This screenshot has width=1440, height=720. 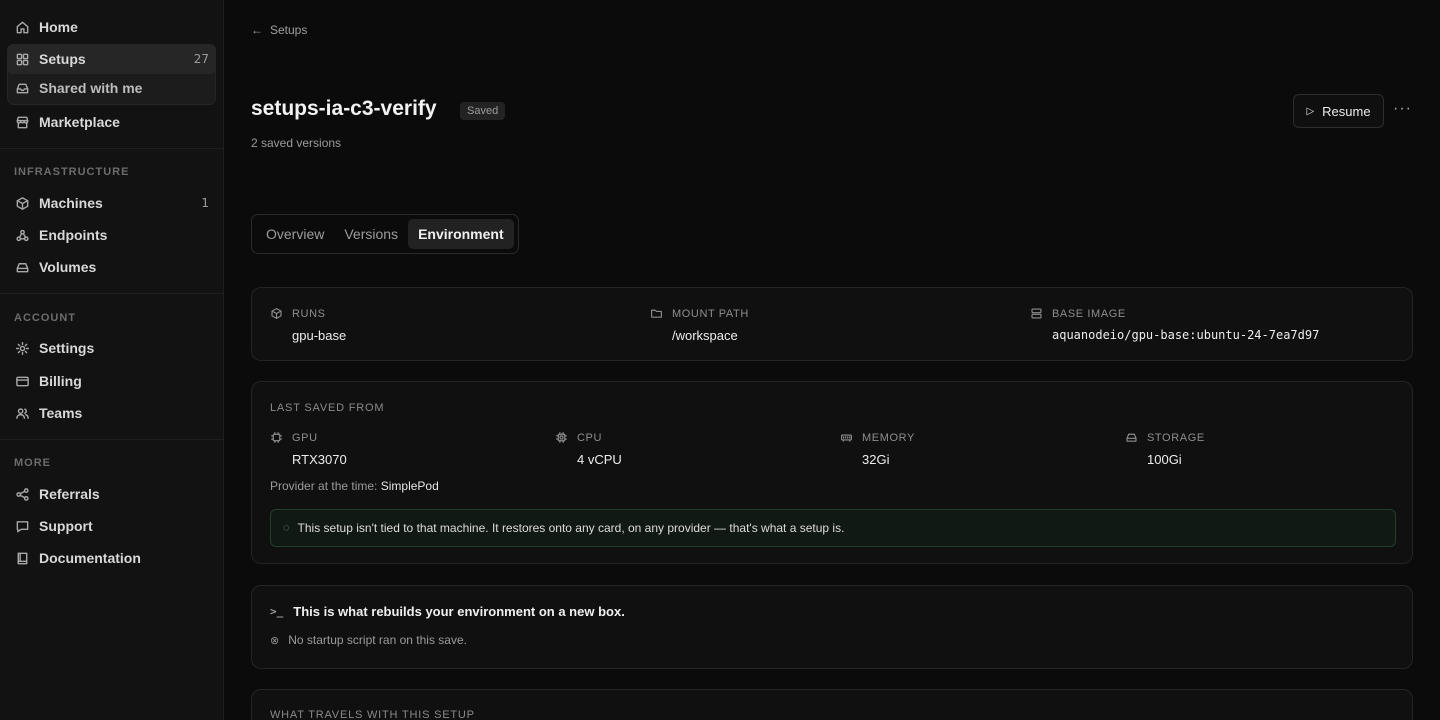 I want to click on sidebar-item-label: Home, so click(x=58, y=27).